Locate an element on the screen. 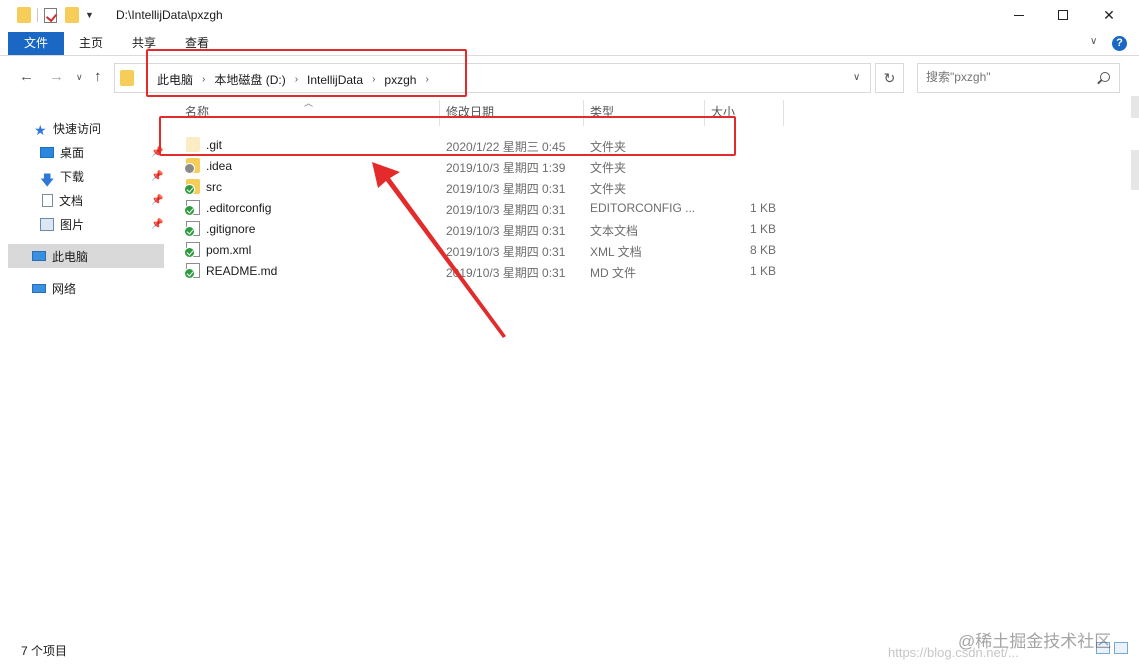  new-folder-icon is located at coordinates (72, 15).